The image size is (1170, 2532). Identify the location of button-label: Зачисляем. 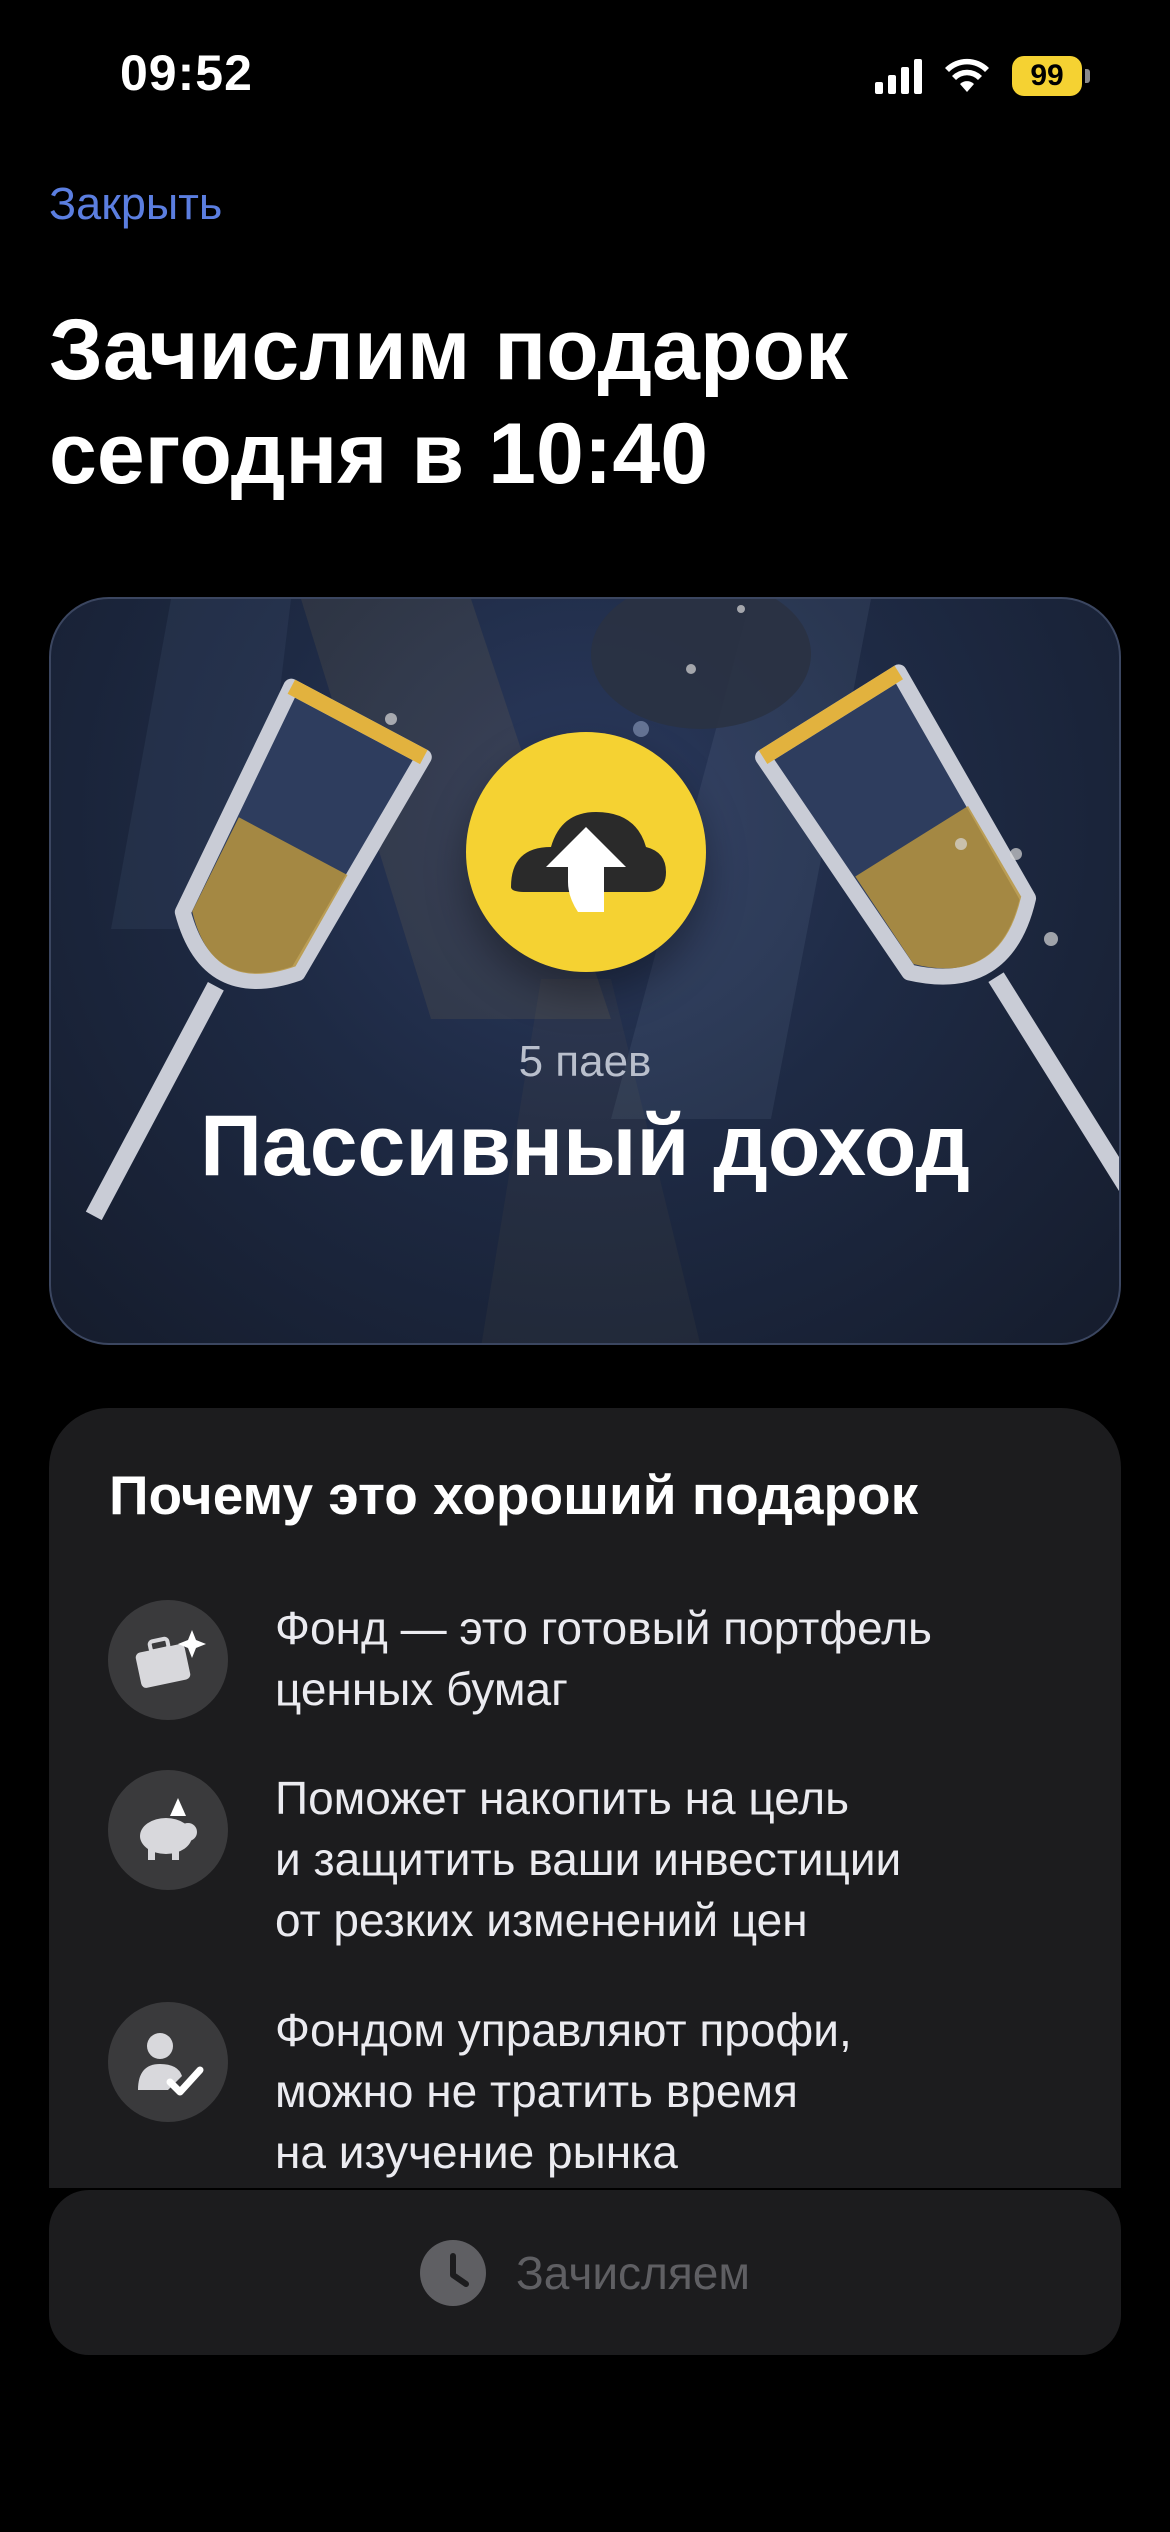
(633, 2272).